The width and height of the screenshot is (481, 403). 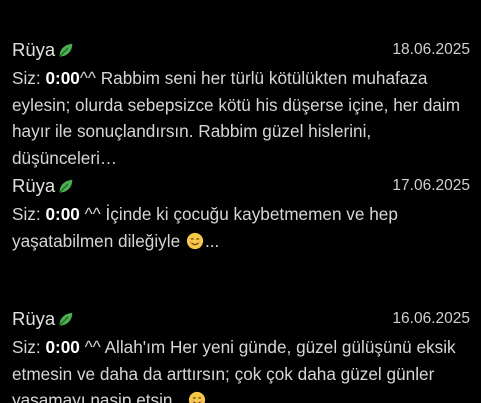 I want to click on message-date: 18.06.2025, so click(x=431, y=49).